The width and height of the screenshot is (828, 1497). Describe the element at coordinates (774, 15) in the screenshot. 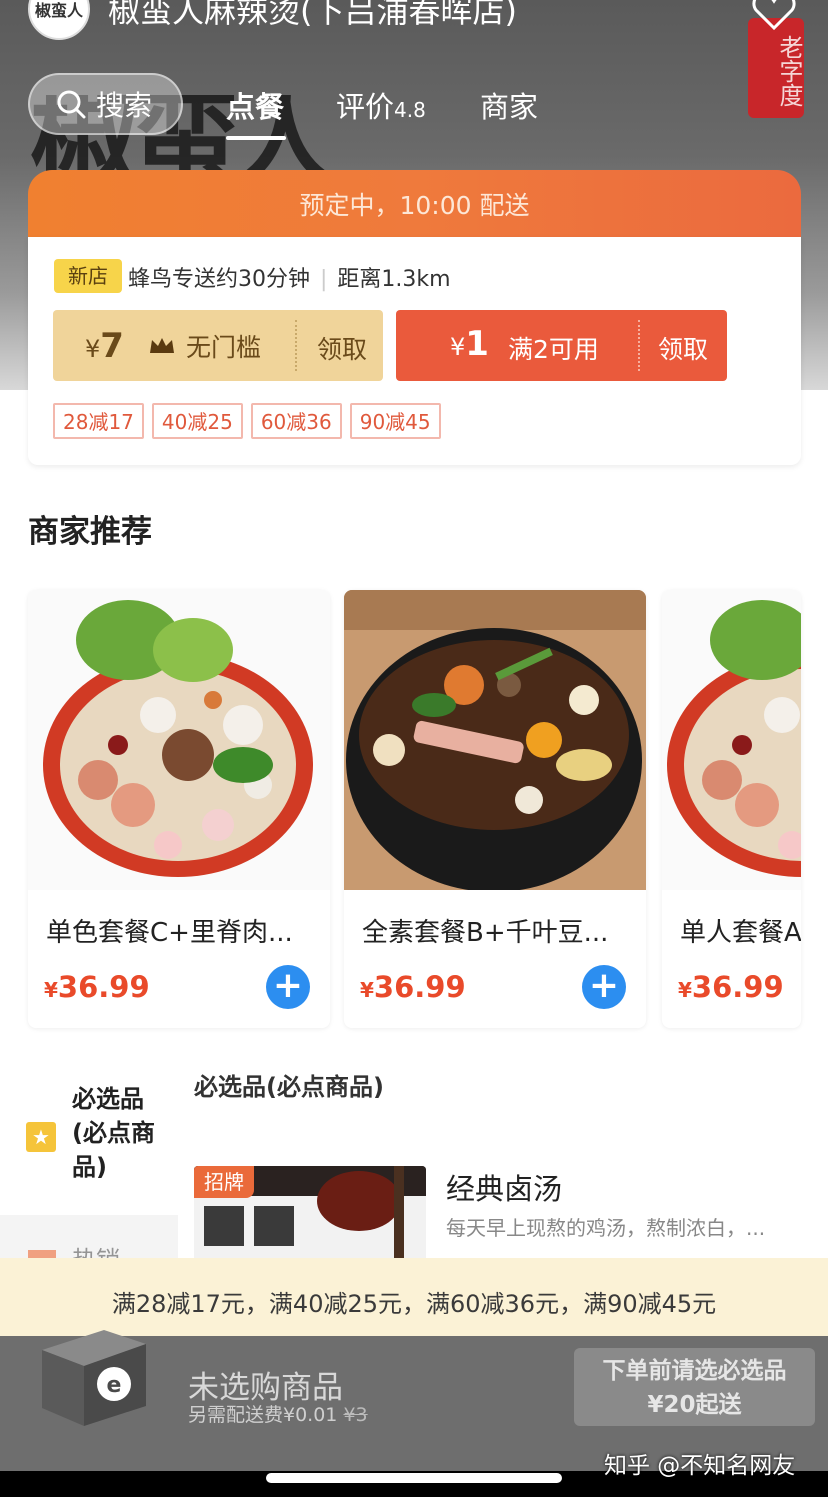

I see `favorite-heart-icon` at that location.